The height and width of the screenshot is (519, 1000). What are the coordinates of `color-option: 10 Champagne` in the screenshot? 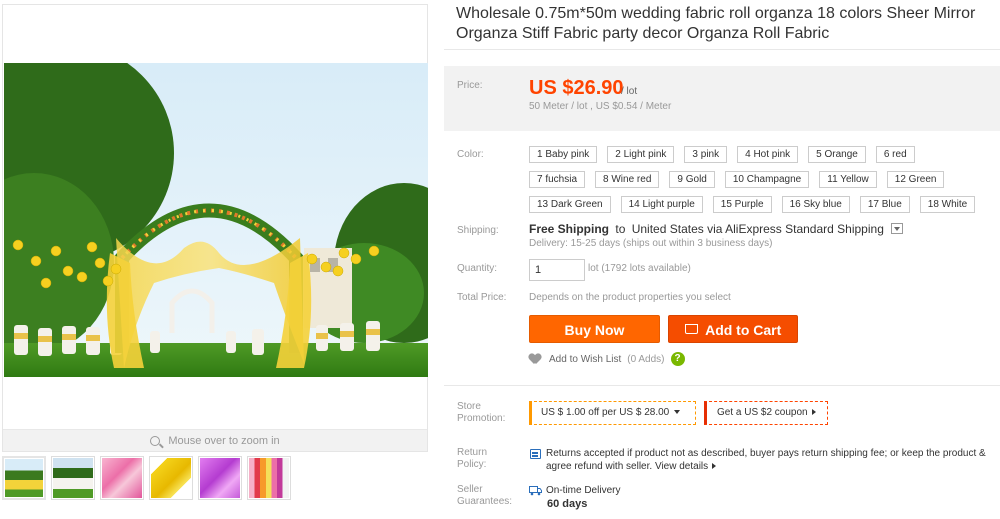 It's located at (767, 179).